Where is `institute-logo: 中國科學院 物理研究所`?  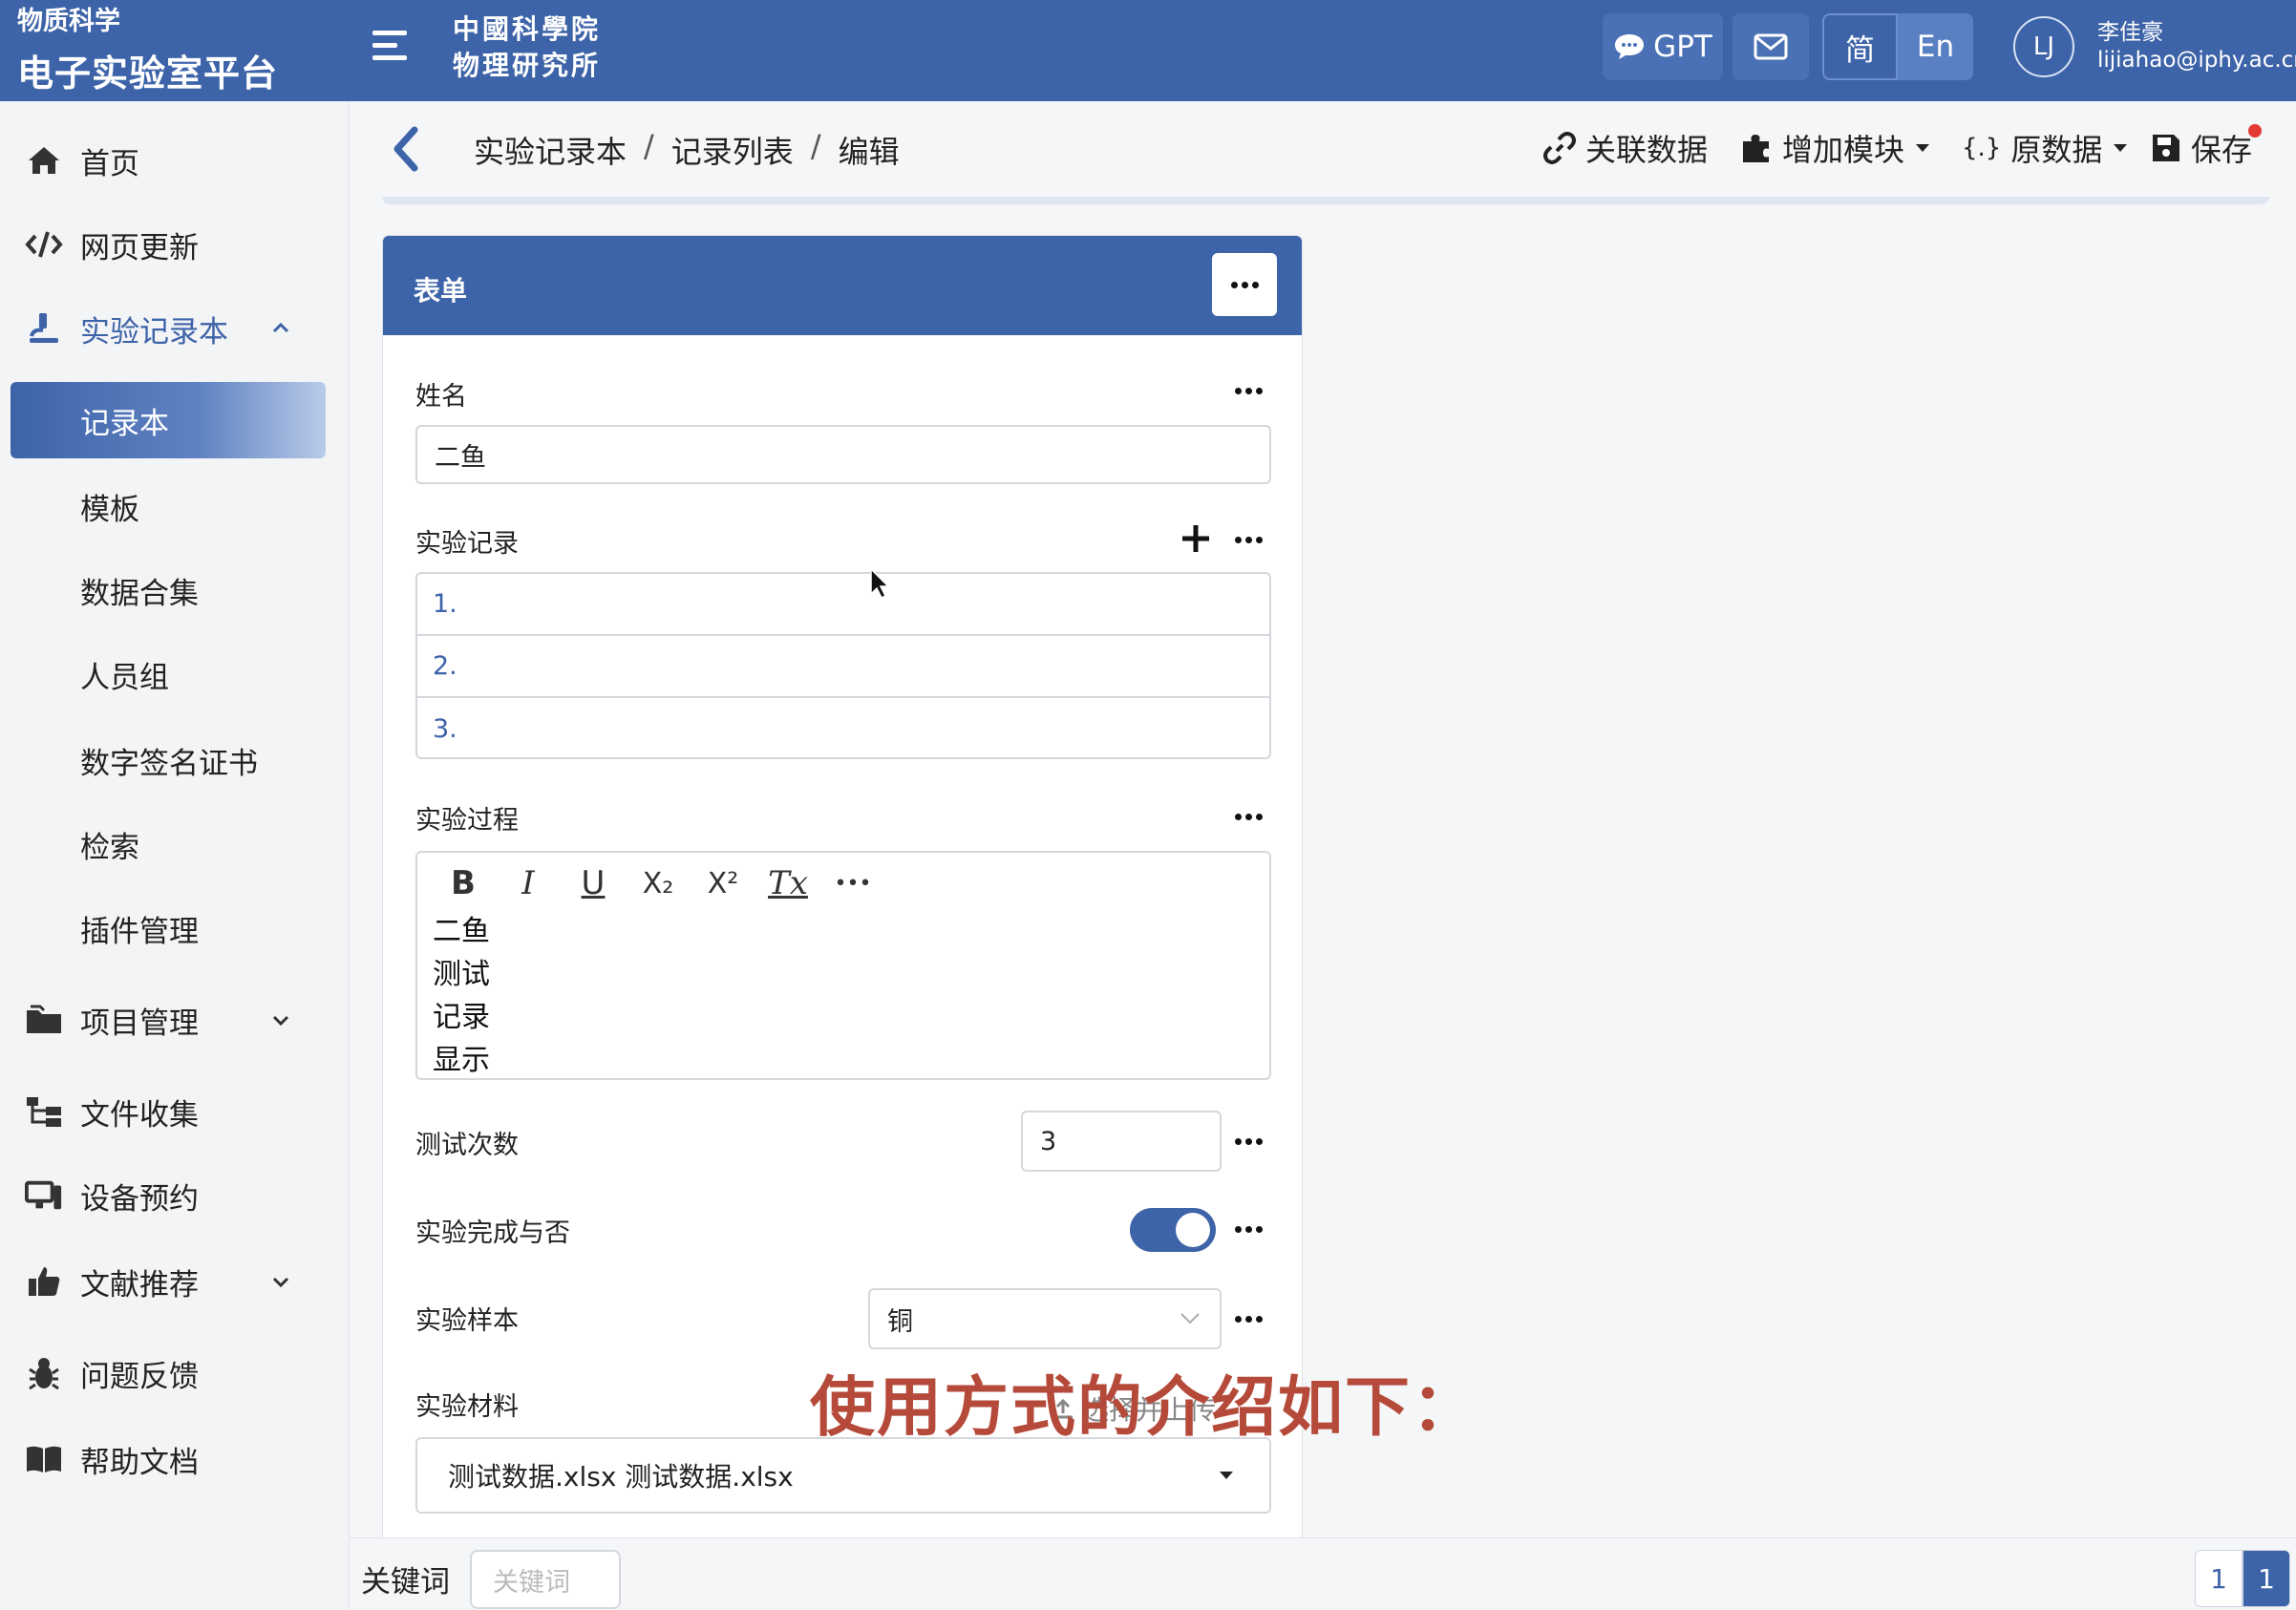
institute-logo: 中國科學院 物理研究所 is located at coordinates (527, 47).